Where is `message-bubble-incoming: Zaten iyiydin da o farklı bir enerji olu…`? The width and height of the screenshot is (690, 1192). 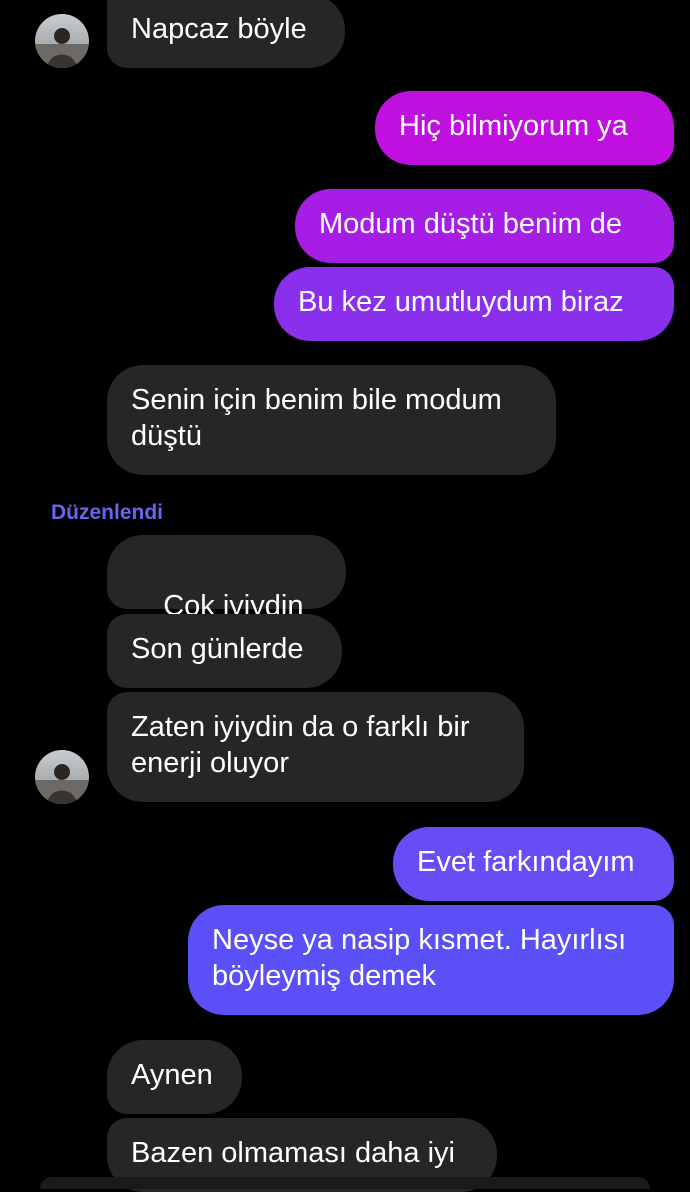 message-bubble-incoming: Zaten iyiydin da o farklı bir enerji olu… is located at coordinates (315, 747).